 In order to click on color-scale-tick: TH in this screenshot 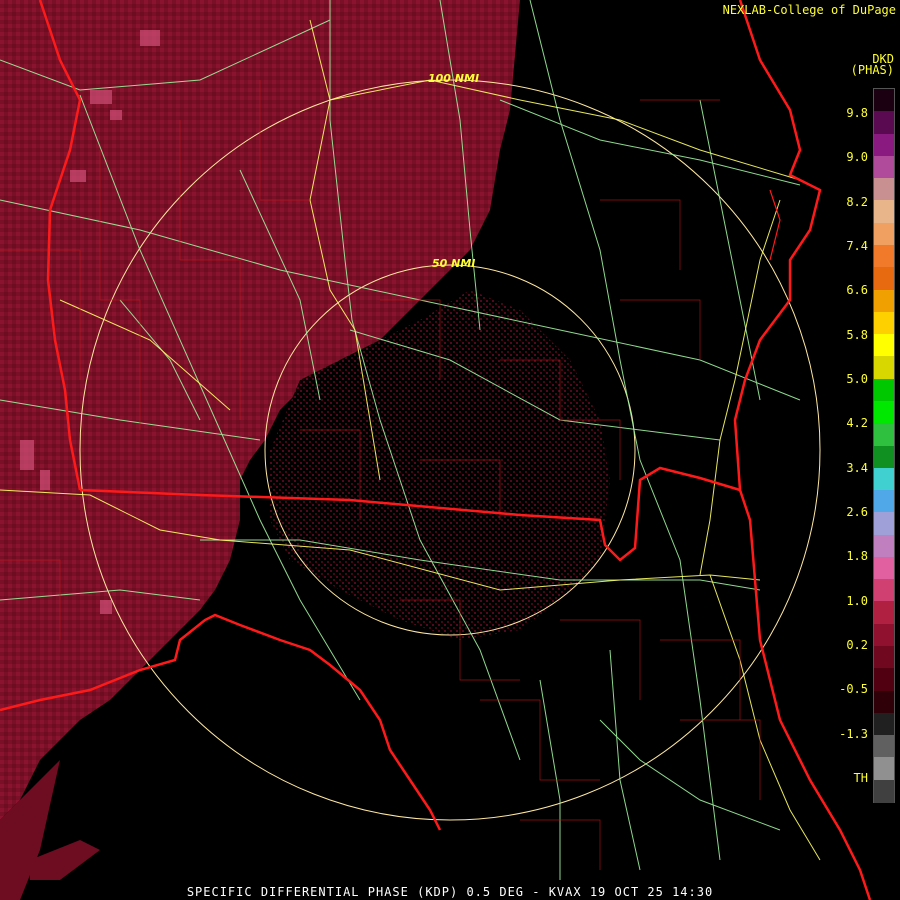, I will do `click(860, 778)`.